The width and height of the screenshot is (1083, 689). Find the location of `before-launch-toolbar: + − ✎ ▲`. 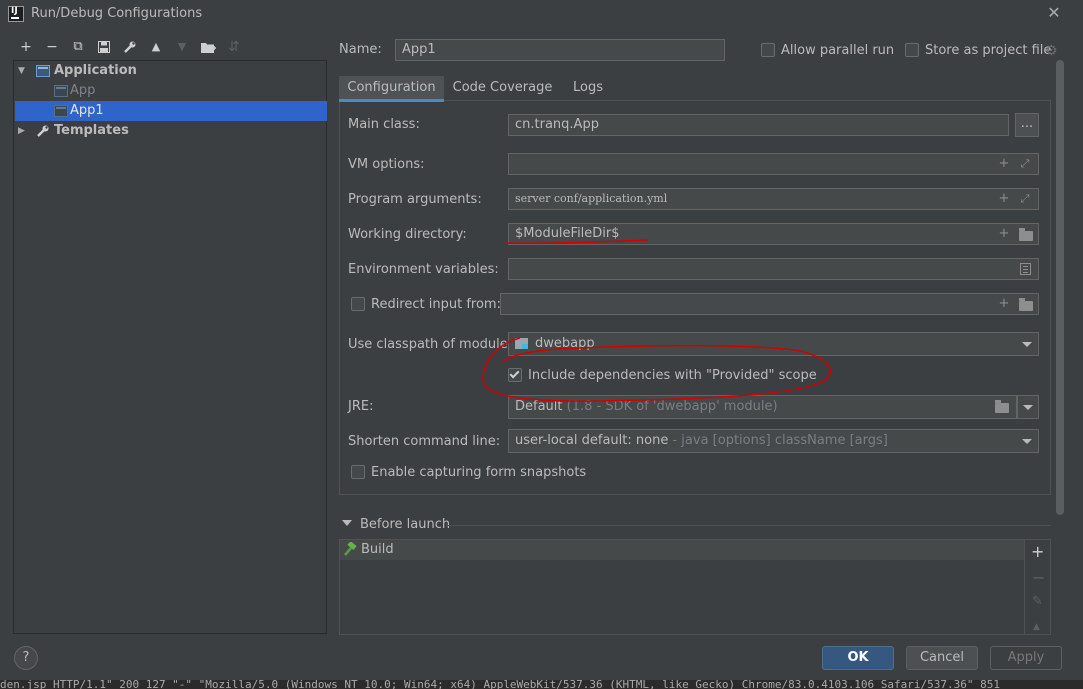

before-launch-toolbar: + − ✎ ▲ is located at coordinates (1037, 587).